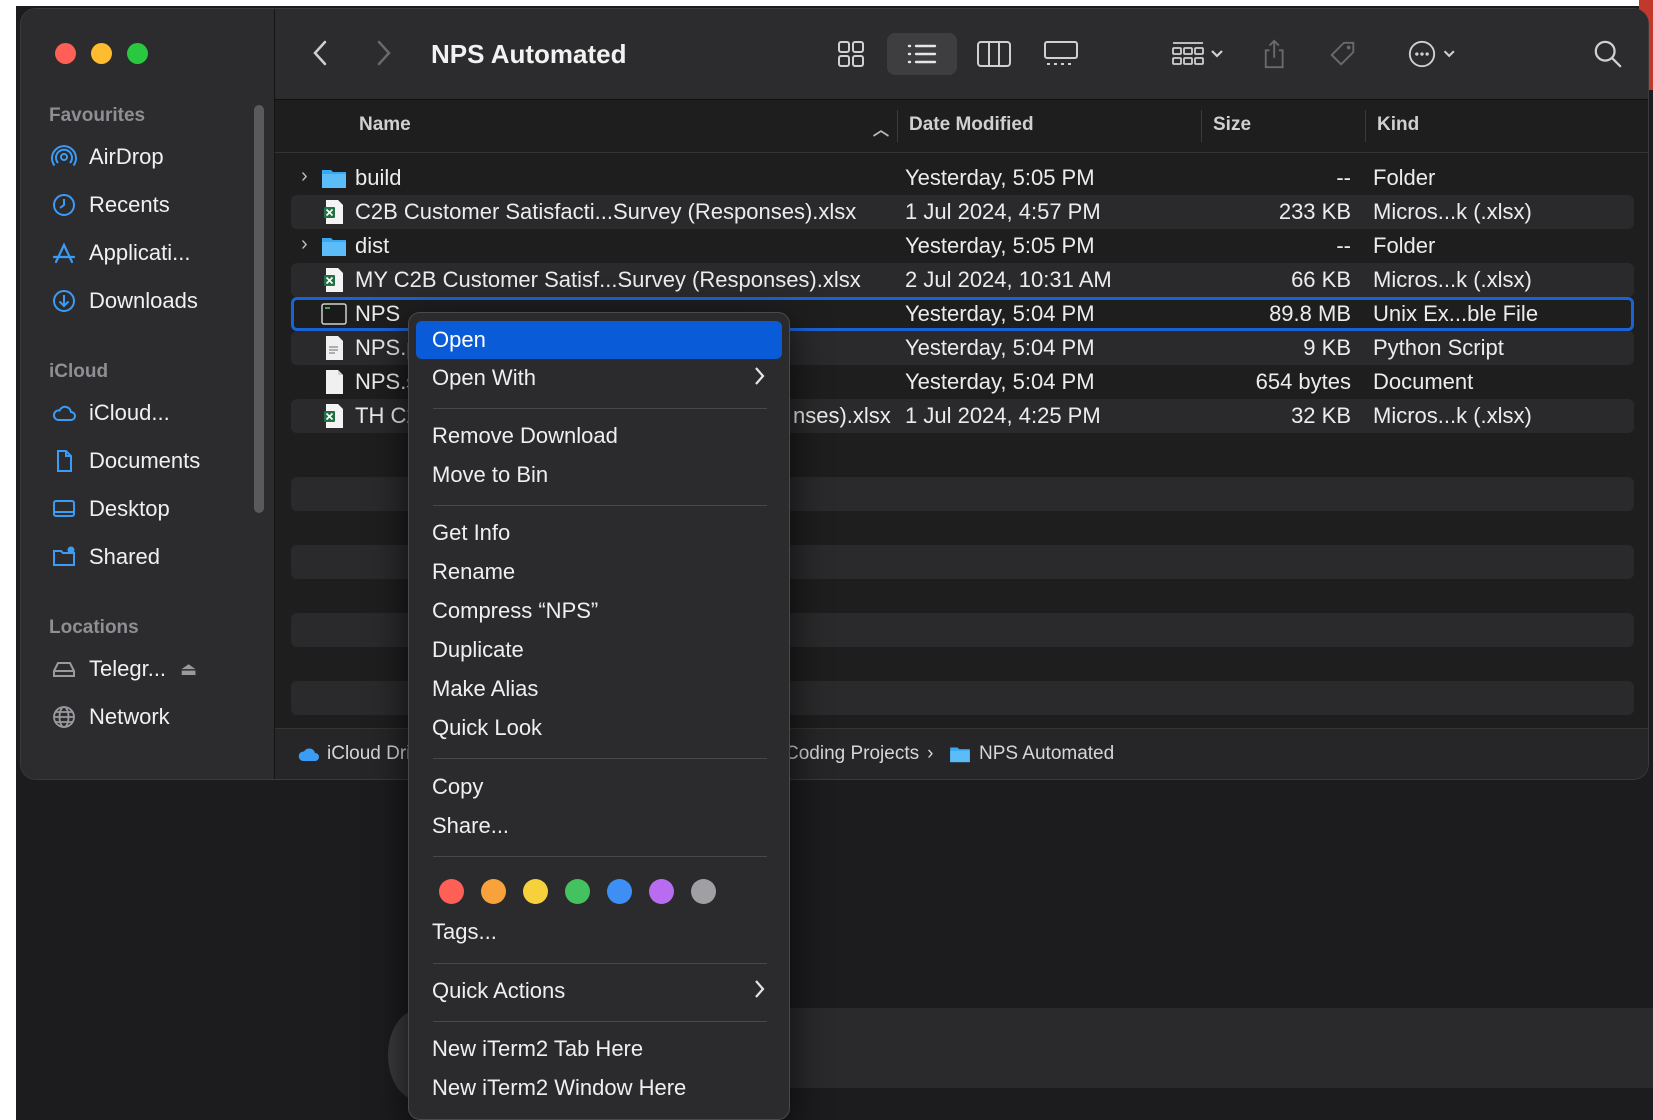 This screenshot has width=1653, height=1120. What do you see at coordinates (1031, 754) in the screenshot?
I see `path-item-nps-automated: NPS Automated` at bounding box center [1031, 754].